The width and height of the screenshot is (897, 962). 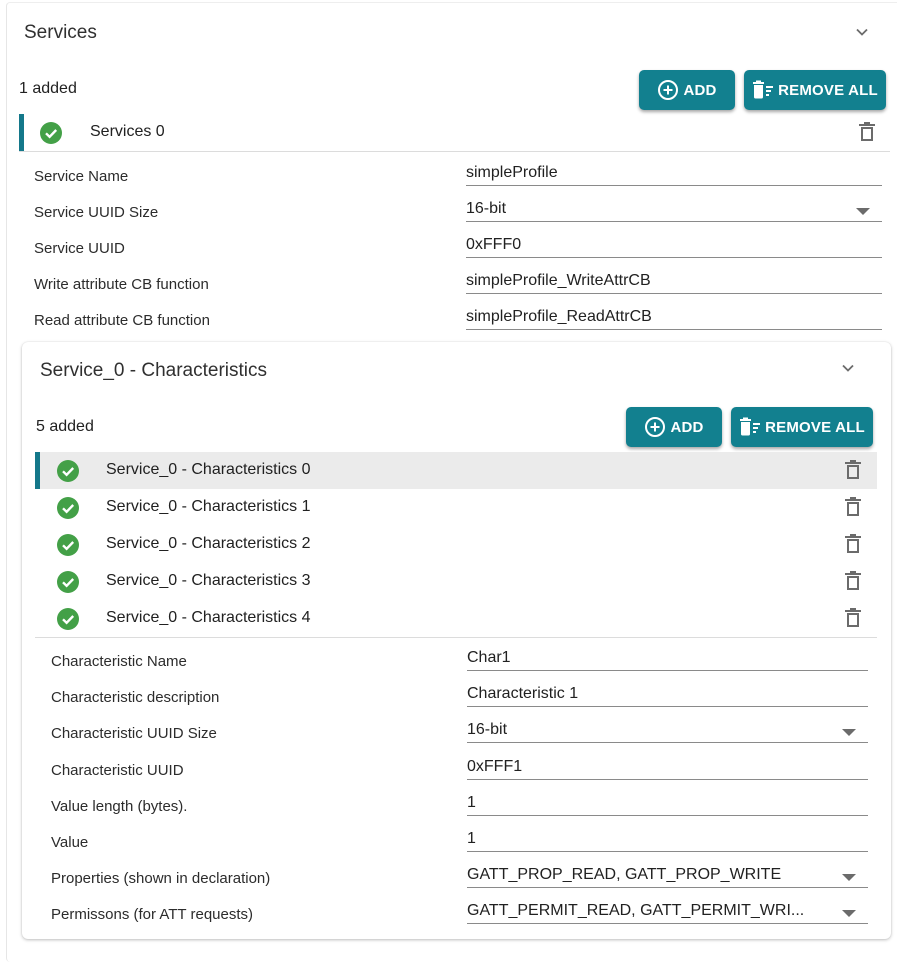 I want to click on value-label: Value, so click(x=70, y=842).